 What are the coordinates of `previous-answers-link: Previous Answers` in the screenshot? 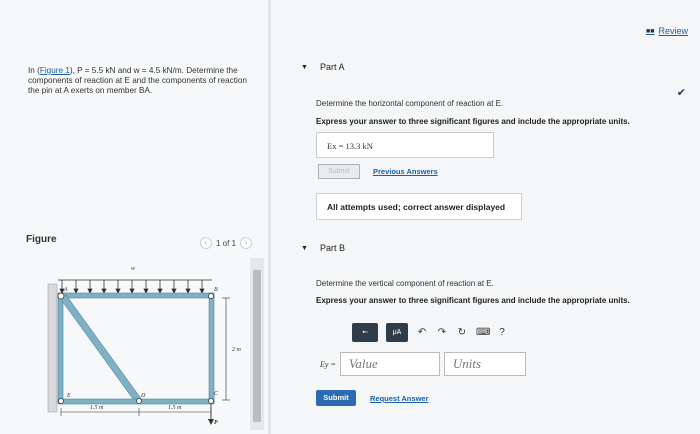 It's located at (405, 171).